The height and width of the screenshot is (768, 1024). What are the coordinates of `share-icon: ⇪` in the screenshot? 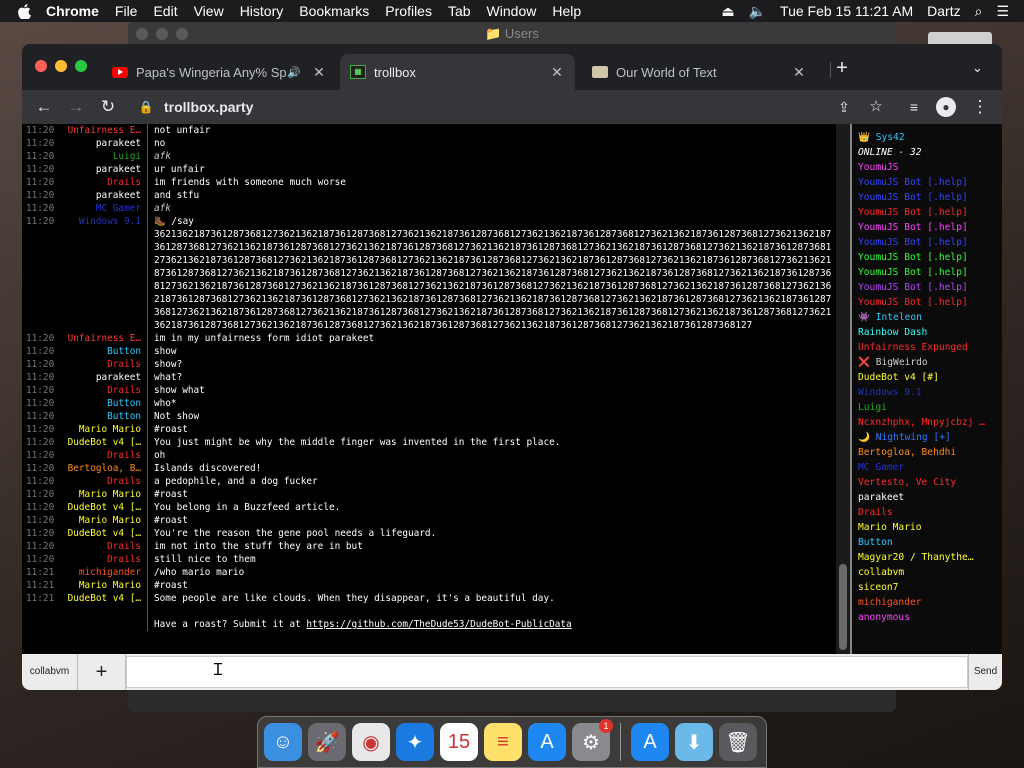 It's located at (844, 107).